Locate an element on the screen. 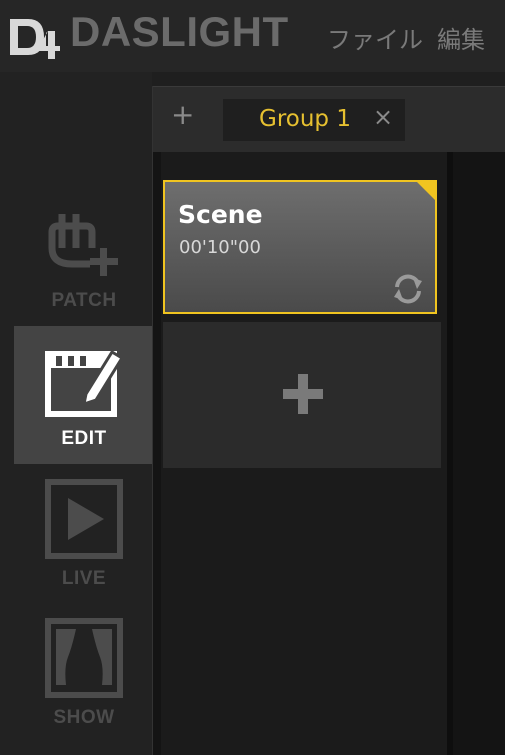 The height and width of the screenshot is (755, 505). scene-name: Scene is located at coordinates (220, 214).